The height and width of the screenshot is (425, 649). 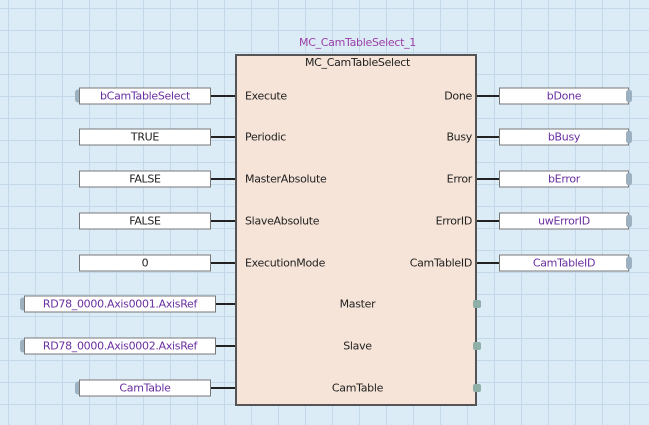 I want to click on input-variable-execute: bCamTableSelect, so click(x=145, y=96).